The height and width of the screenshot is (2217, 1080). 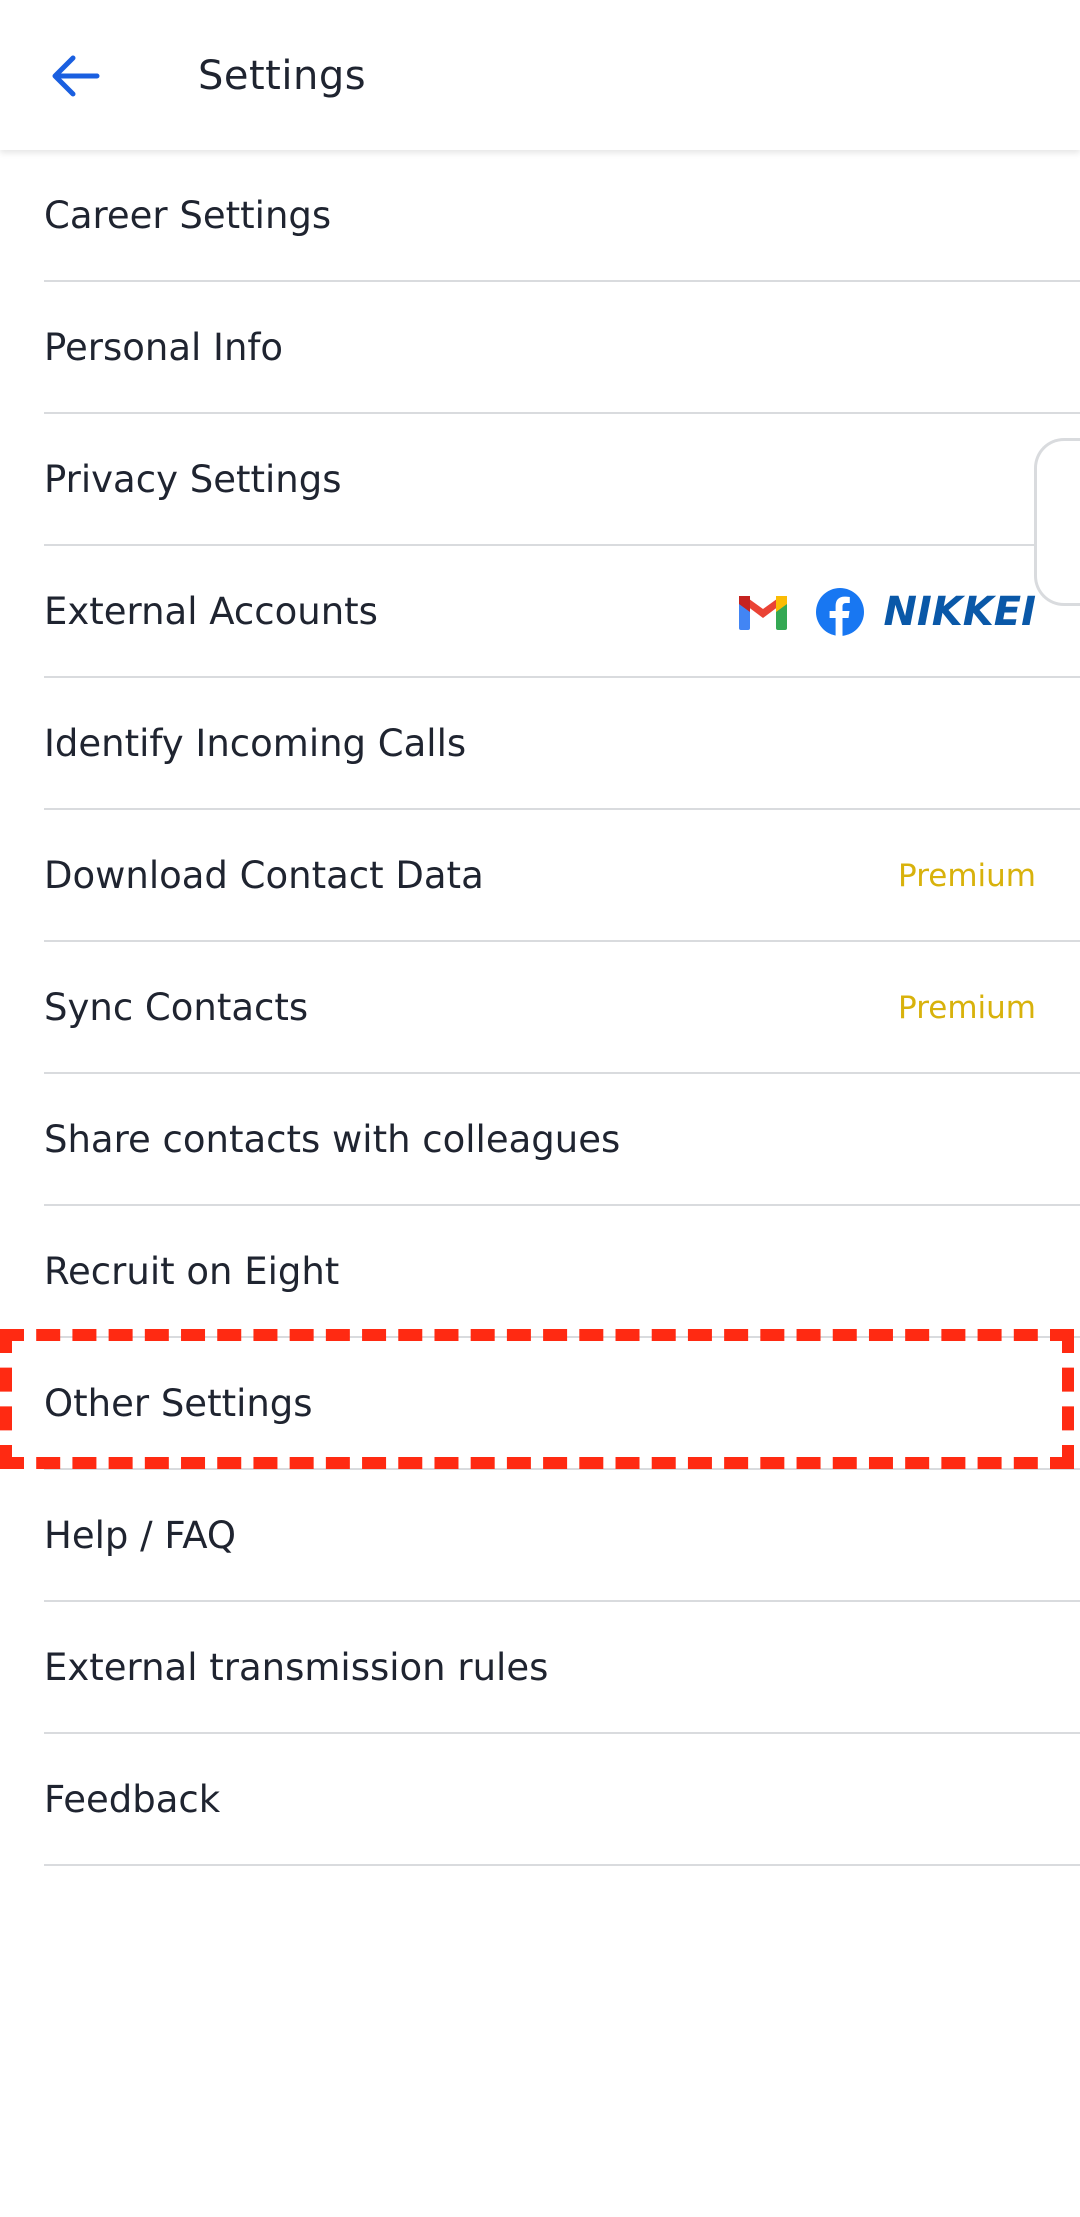 I want to click on gmail-icon, so click(x=763, y=612).